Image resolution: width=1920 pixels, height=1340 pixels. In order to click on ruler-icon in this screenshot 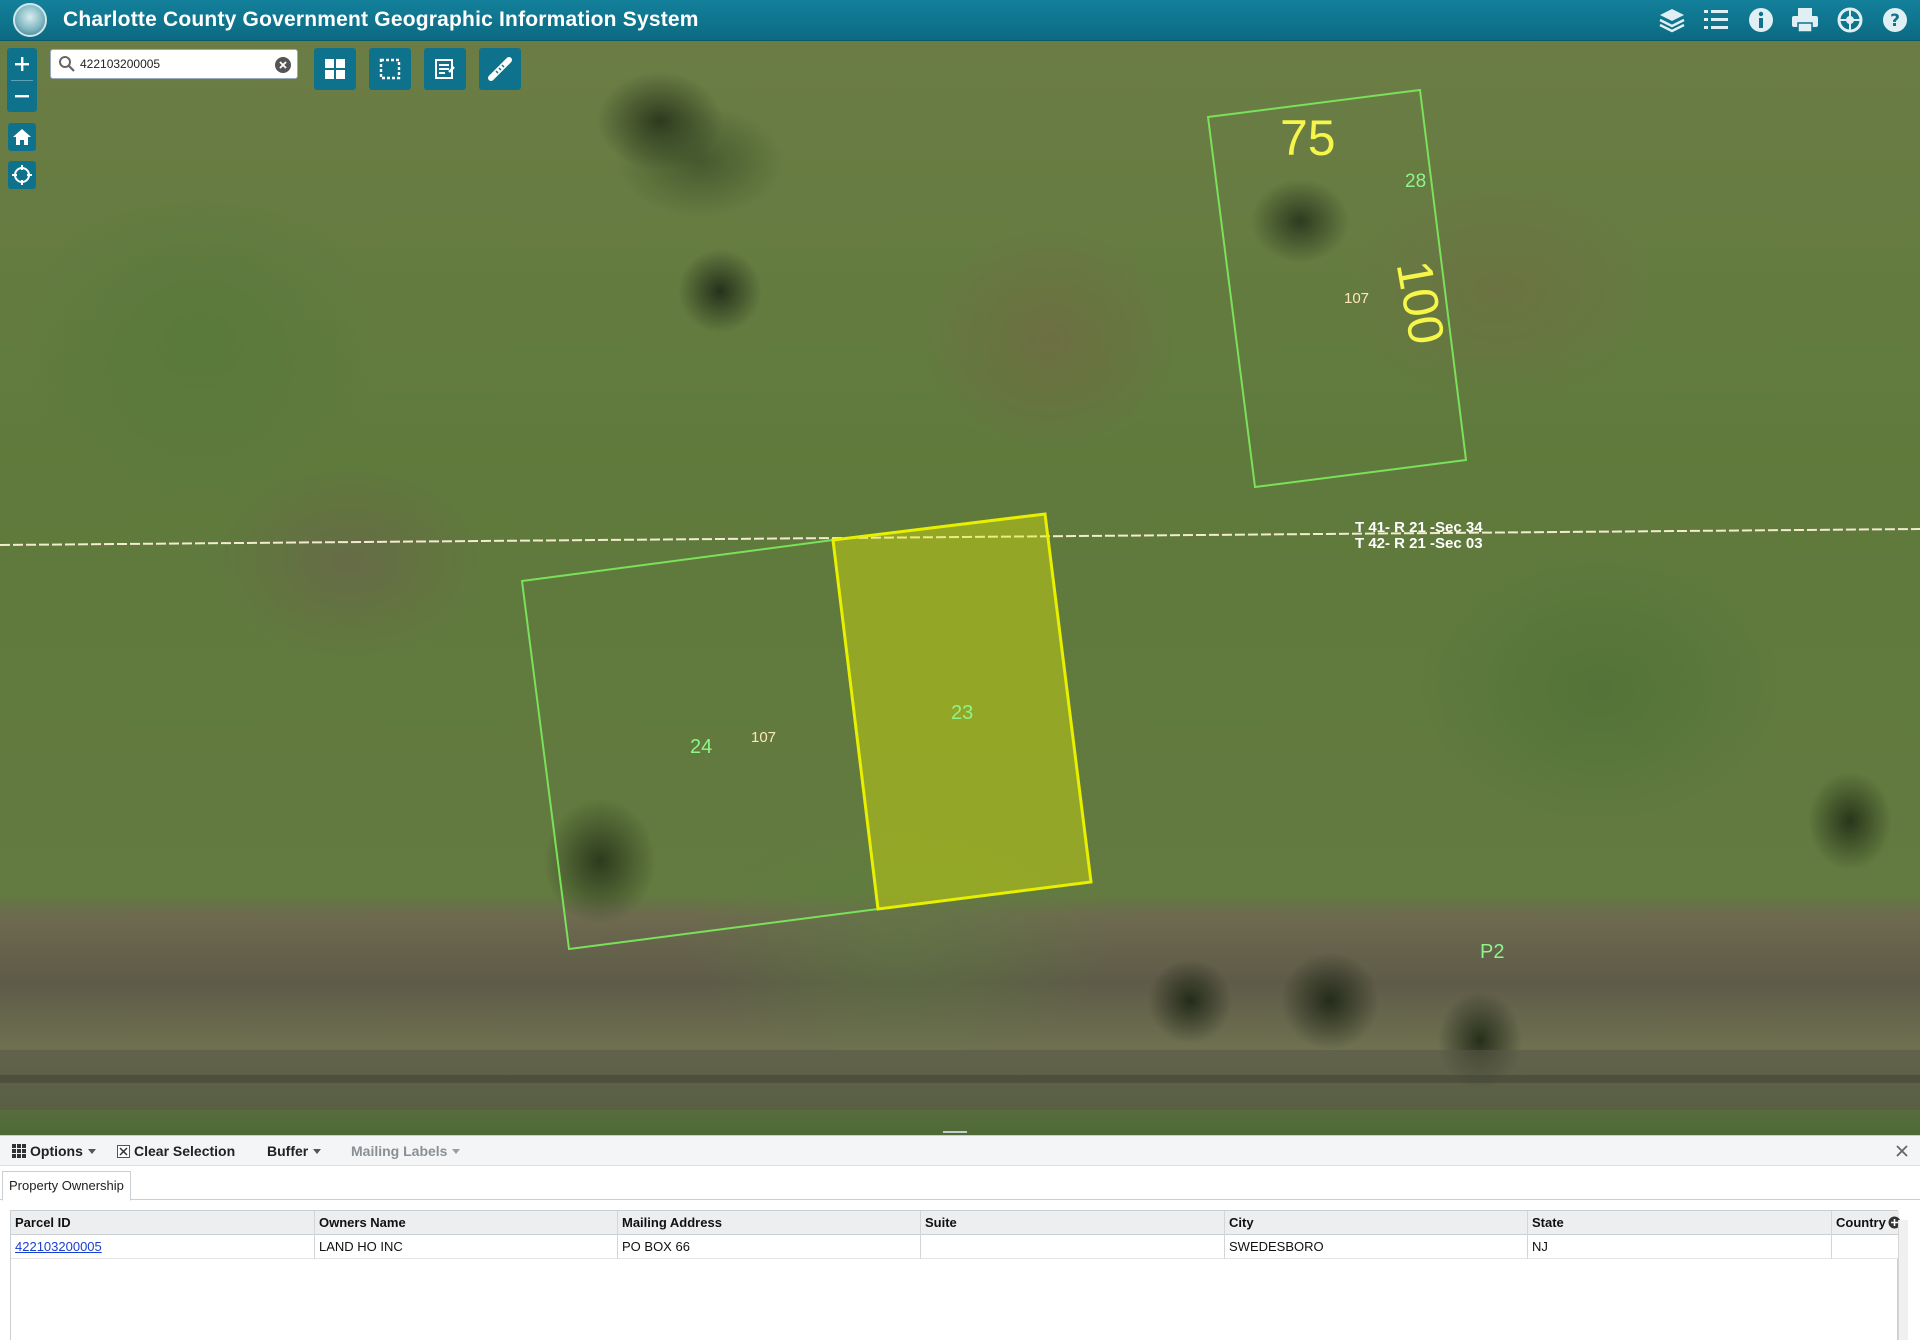, I will do `click(500, 69)`.